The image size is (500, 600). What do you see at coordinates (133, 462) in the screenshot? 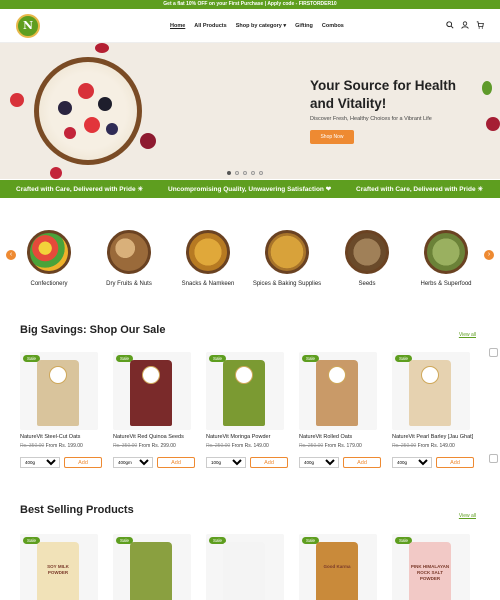
I see `size-select: 400gm` at bounding box center [133, 462].